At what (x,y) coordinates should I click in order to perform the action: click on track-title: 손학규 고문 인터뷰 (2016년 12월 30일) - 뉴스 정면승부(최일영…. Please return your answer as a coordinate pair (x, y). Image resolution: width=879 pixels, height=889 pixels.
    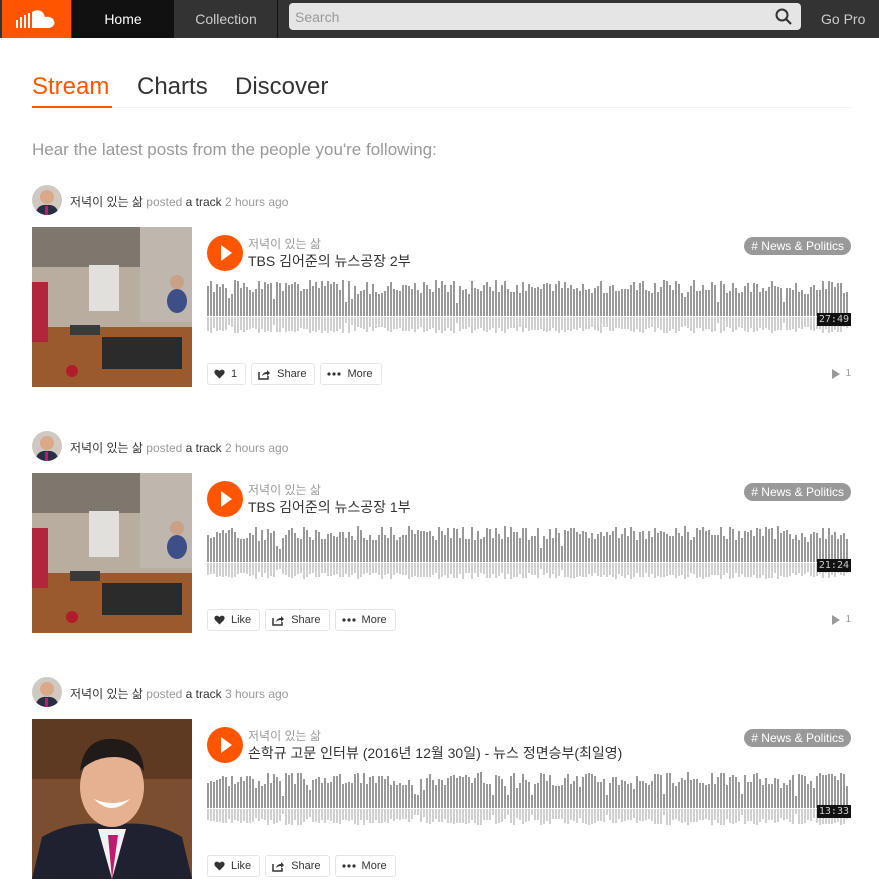
    Looking at the image, I should click on (435, 753).